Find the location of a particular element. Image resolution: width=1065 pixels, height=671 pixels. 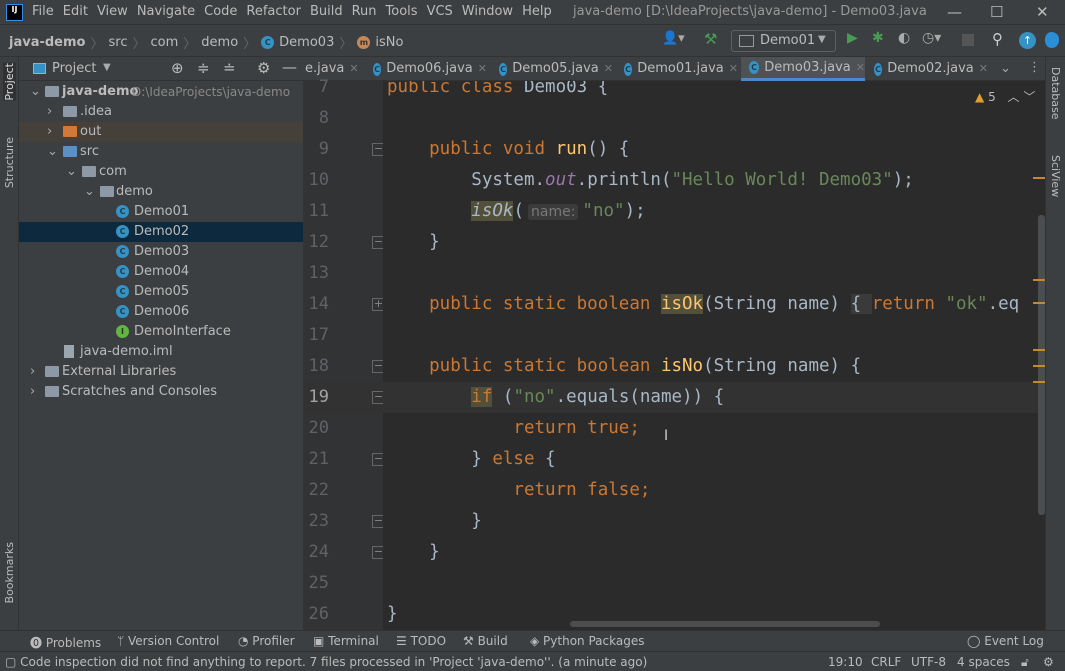

profiler-icon: ◷▾ is located at coordinates (931, 38).